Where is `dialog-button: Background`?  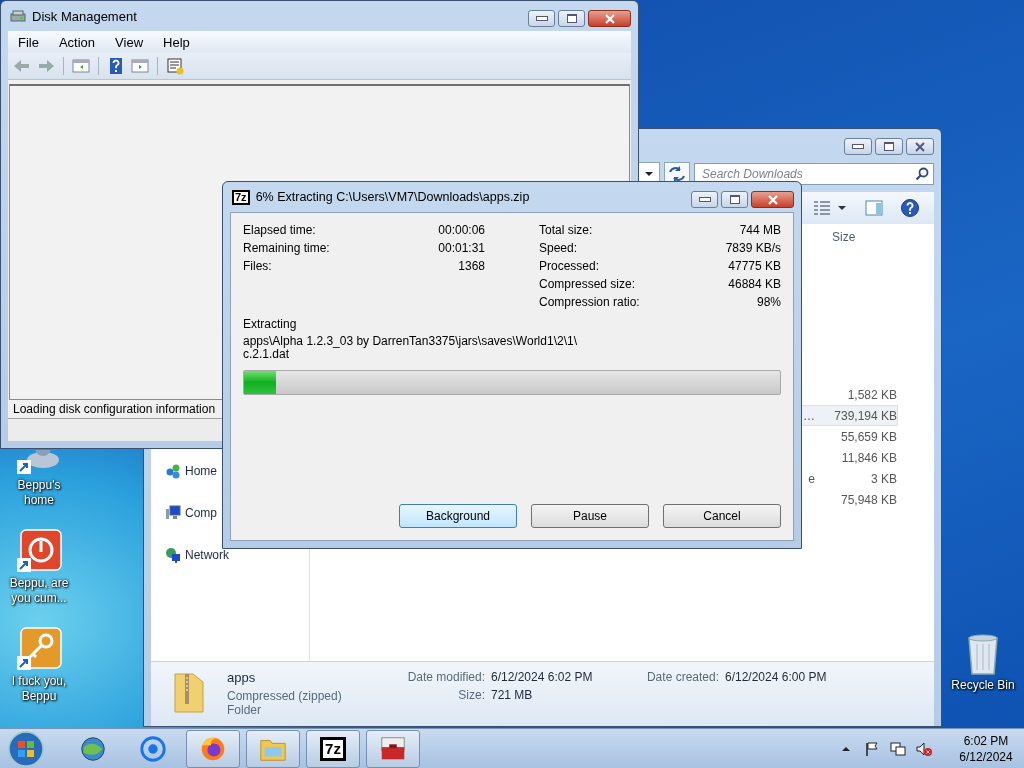 dialog-button: Background is located at coordinates (458, 516).